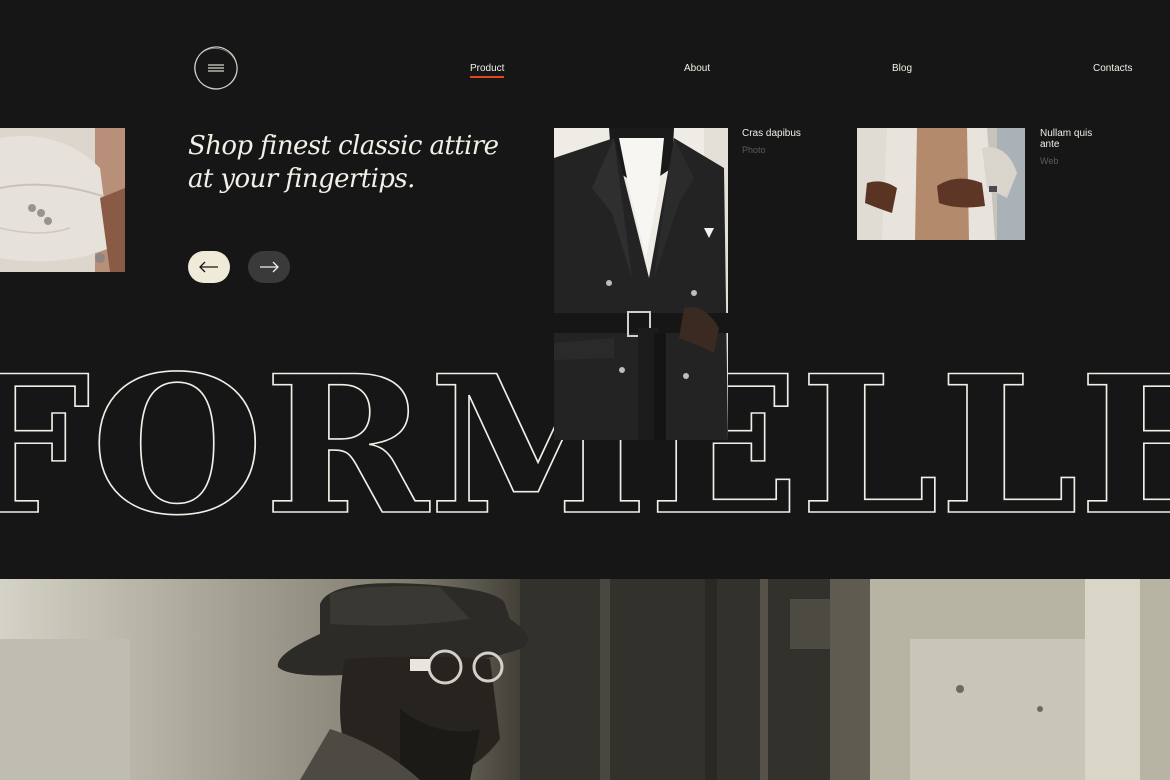  I want to click on next-button, so click(269, 267).